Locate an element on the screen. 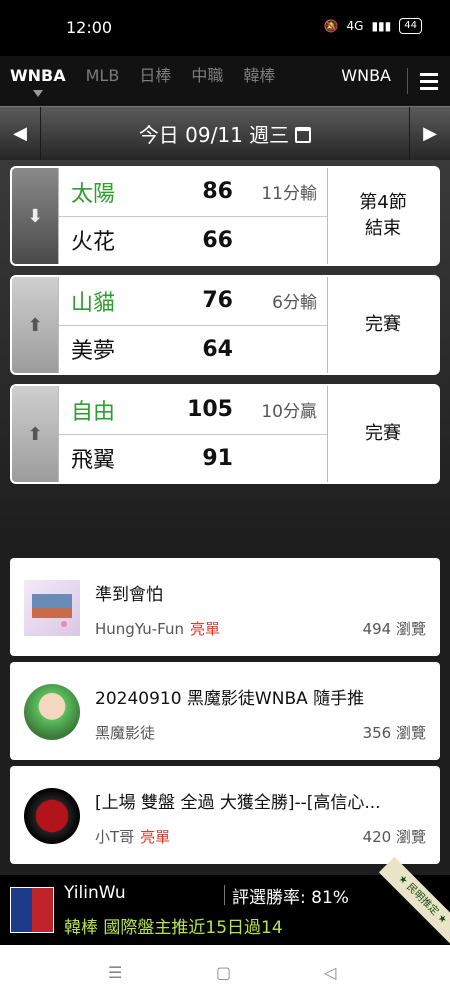 The image size is (450, 1000). status-time: 12:00 is located at coordinates (89, 27).